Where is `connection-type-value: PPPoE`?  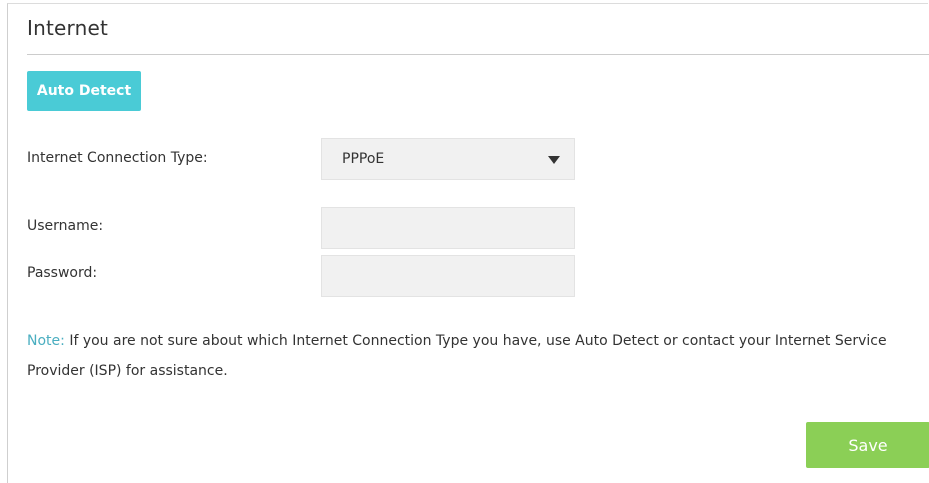 connection-type-value: PPPoE is located at coordinates (363, 159).